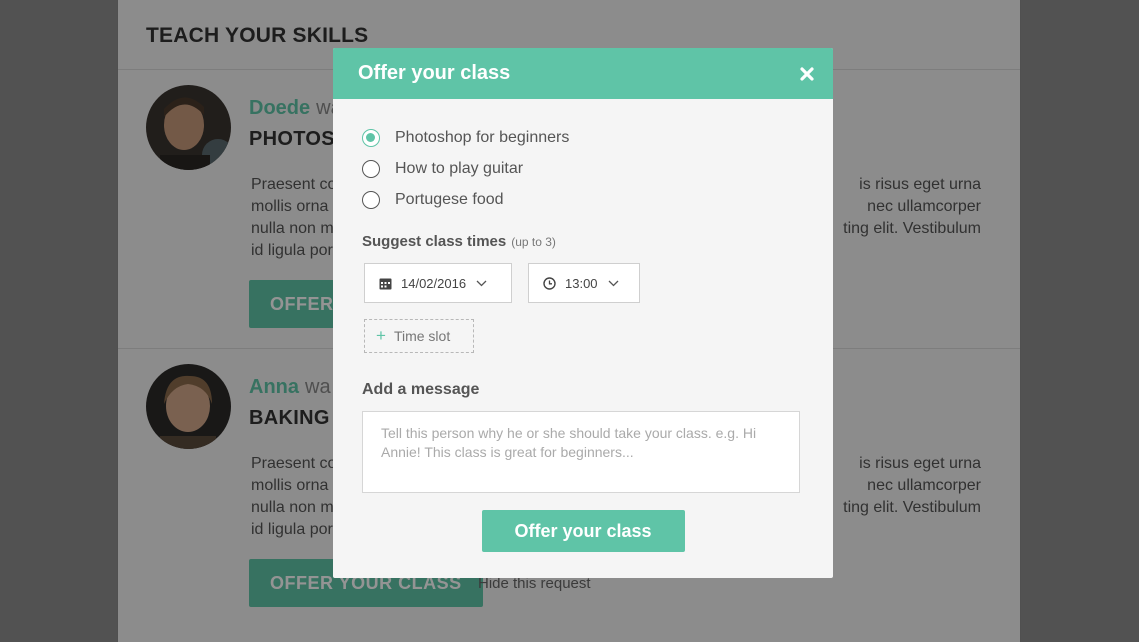 The image size is (1139, 642). What do you see at coordinates (549, 283) in the screenshot?
I see `clock-icon` at bounding box center [549, 283].